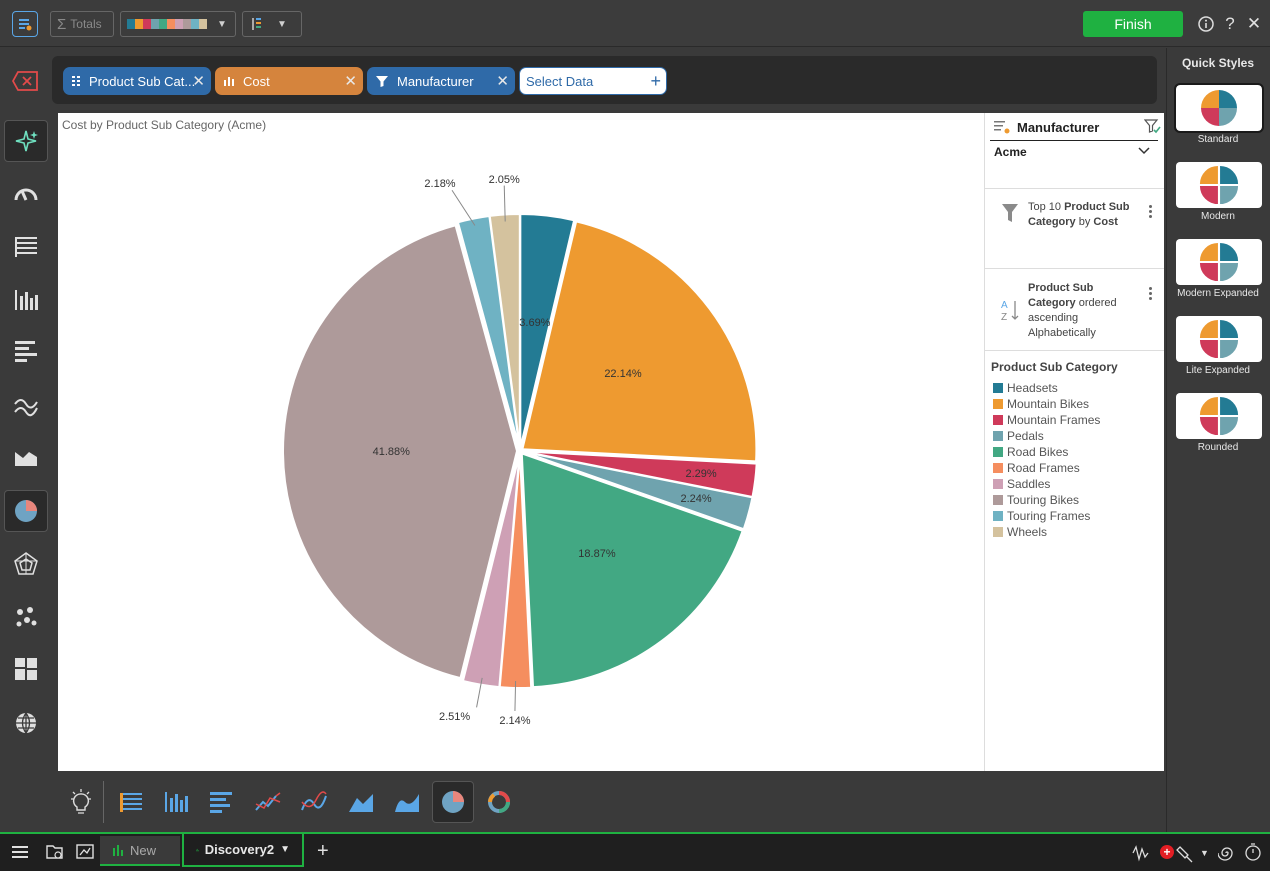  I want to click on gauge-icon, so click(26, 193).